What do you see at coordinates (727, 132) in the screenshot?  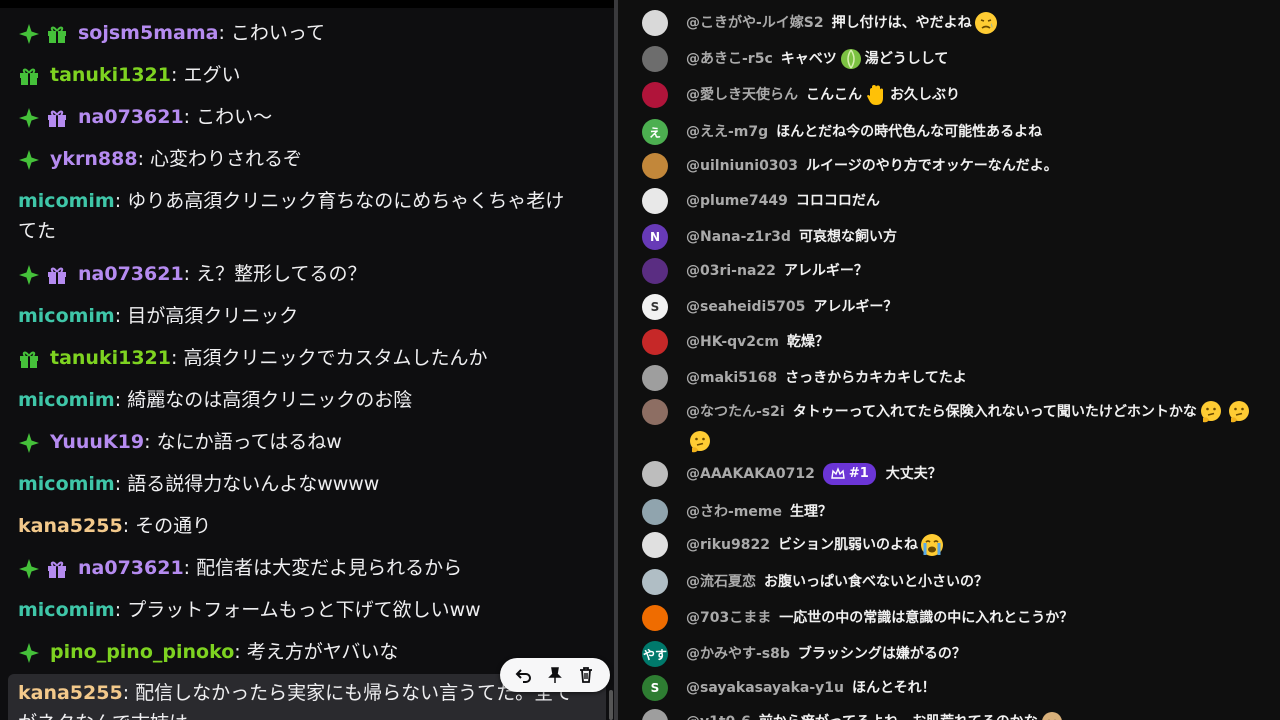 I see `author-name: @ええ-m7g` at bounding box center [727, 132].